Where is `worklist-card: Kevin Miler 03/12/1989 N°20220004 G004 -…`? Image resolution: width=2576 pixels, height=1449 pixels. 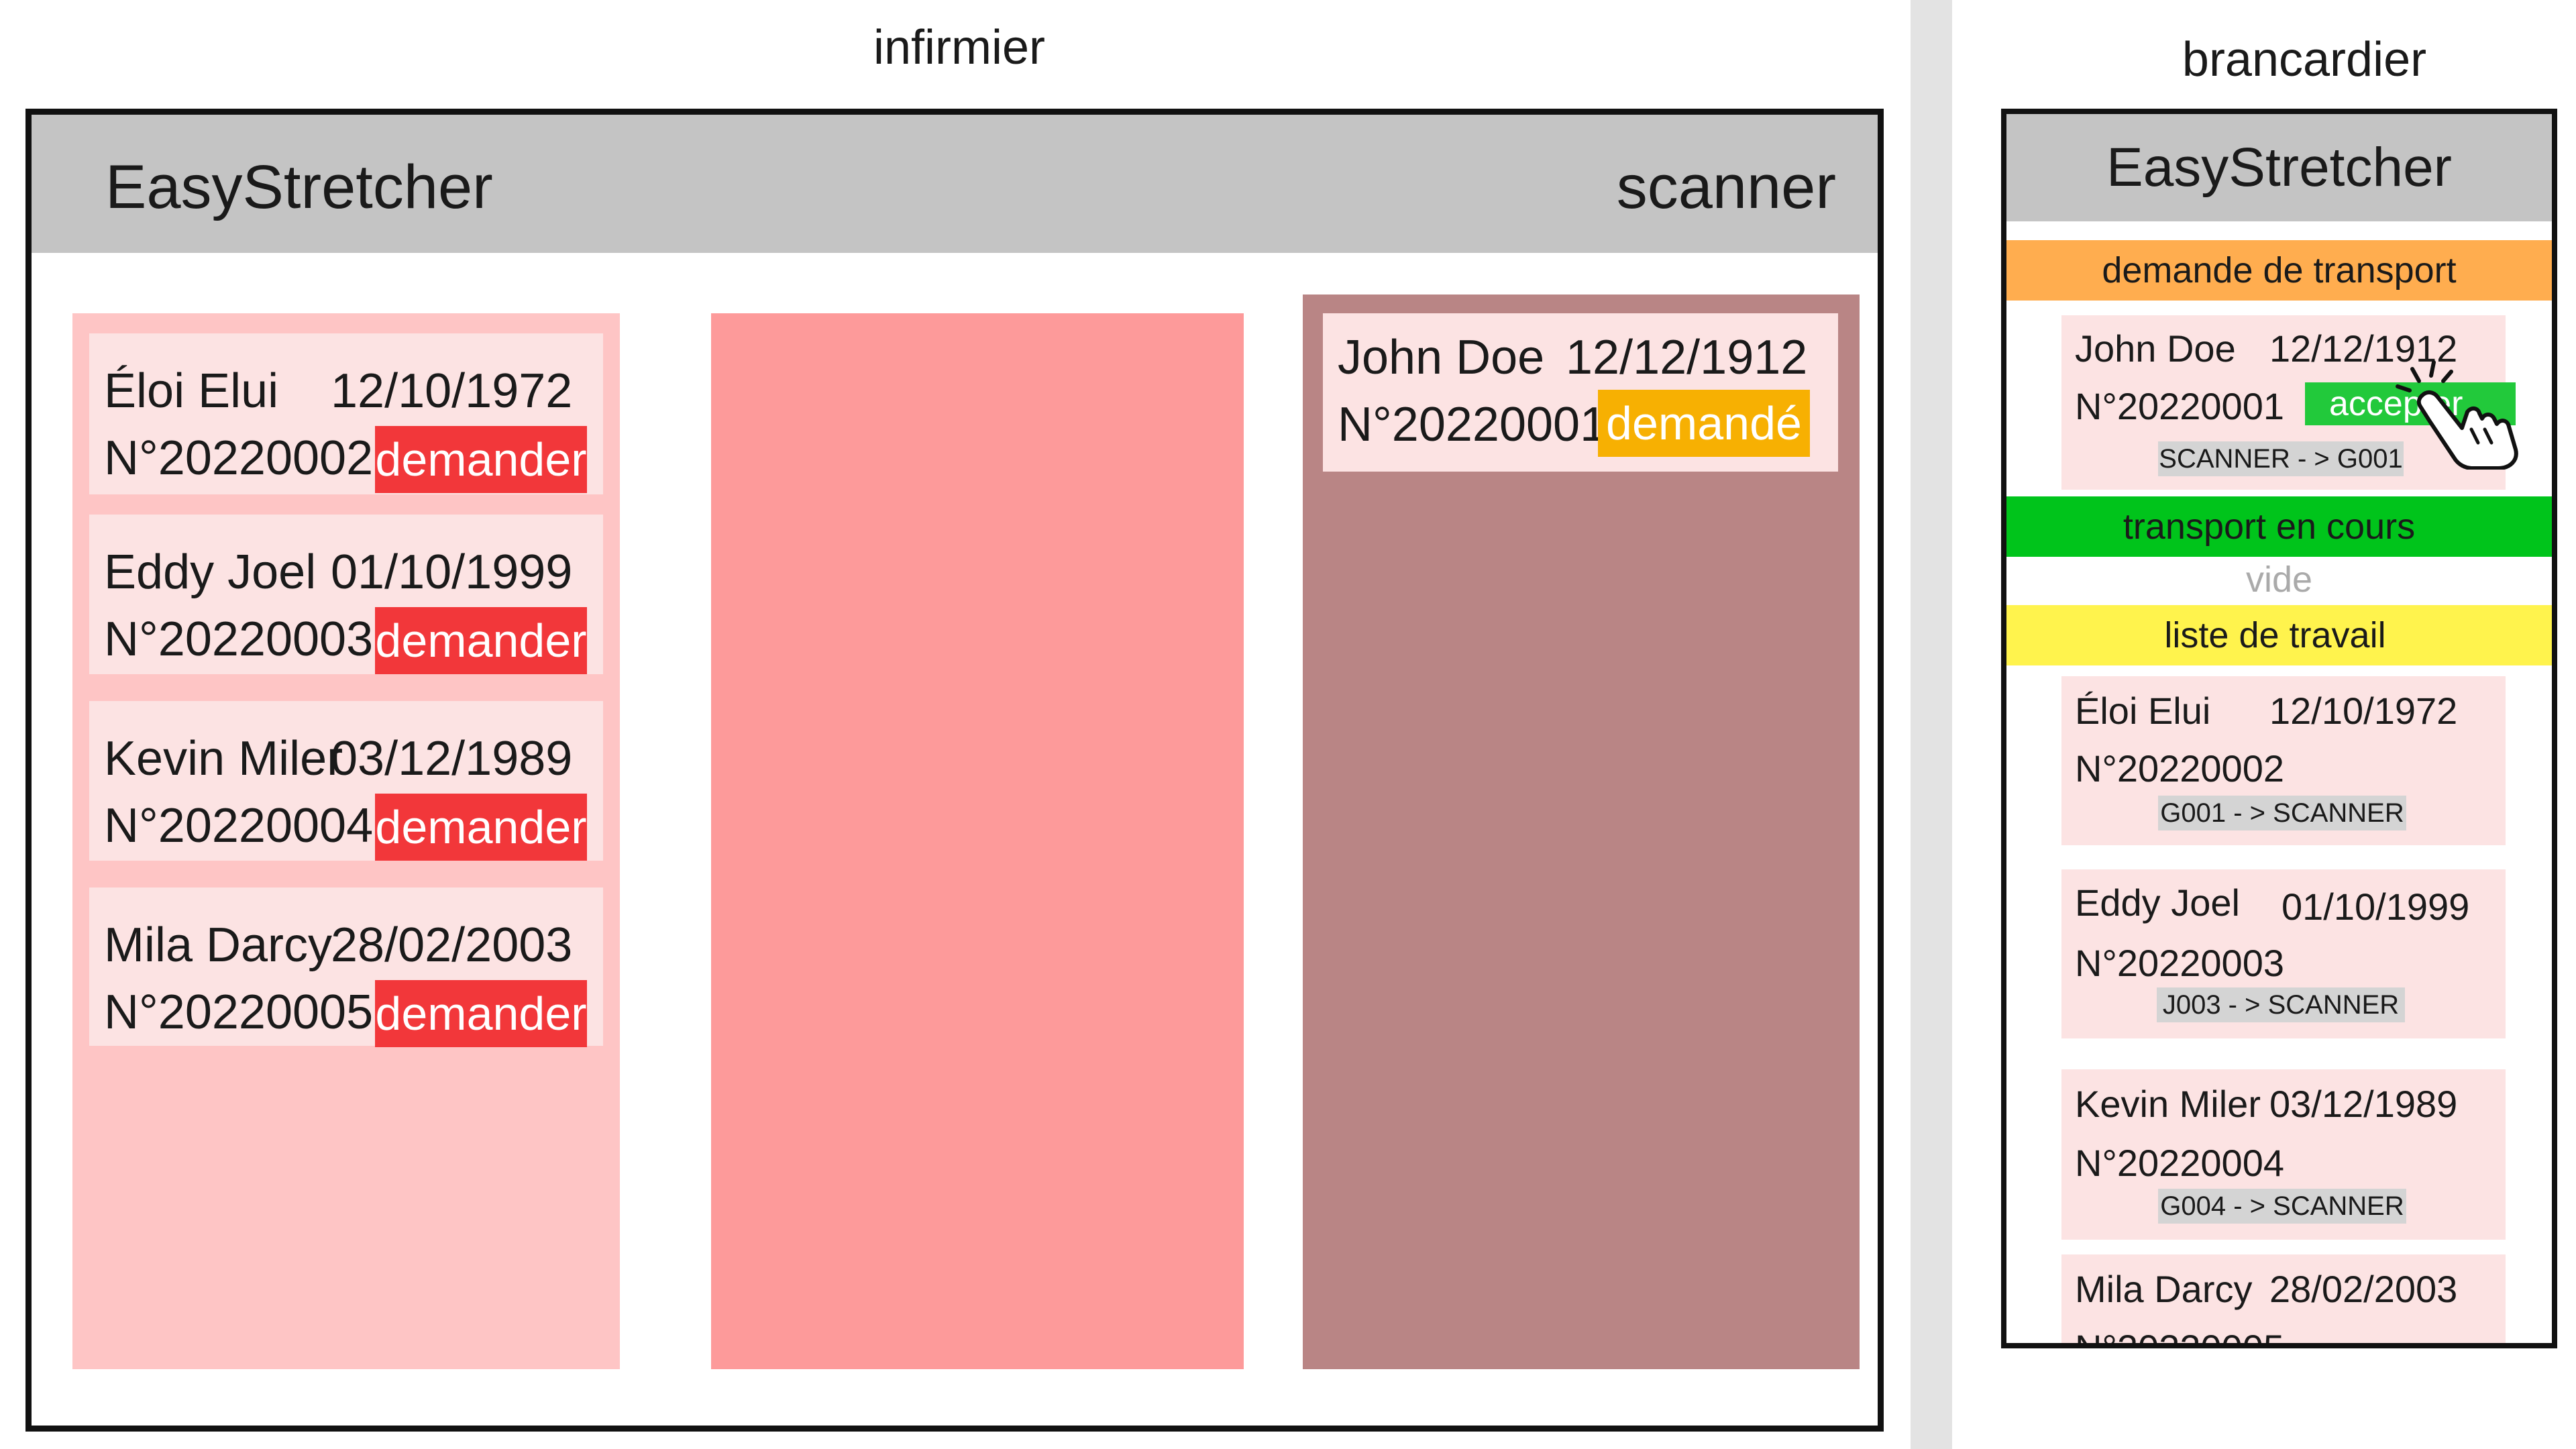
worklist-card: Kevin Miler 03/12/1989 N°20220004 G004 -… is located at coordinates (2283, 1154).